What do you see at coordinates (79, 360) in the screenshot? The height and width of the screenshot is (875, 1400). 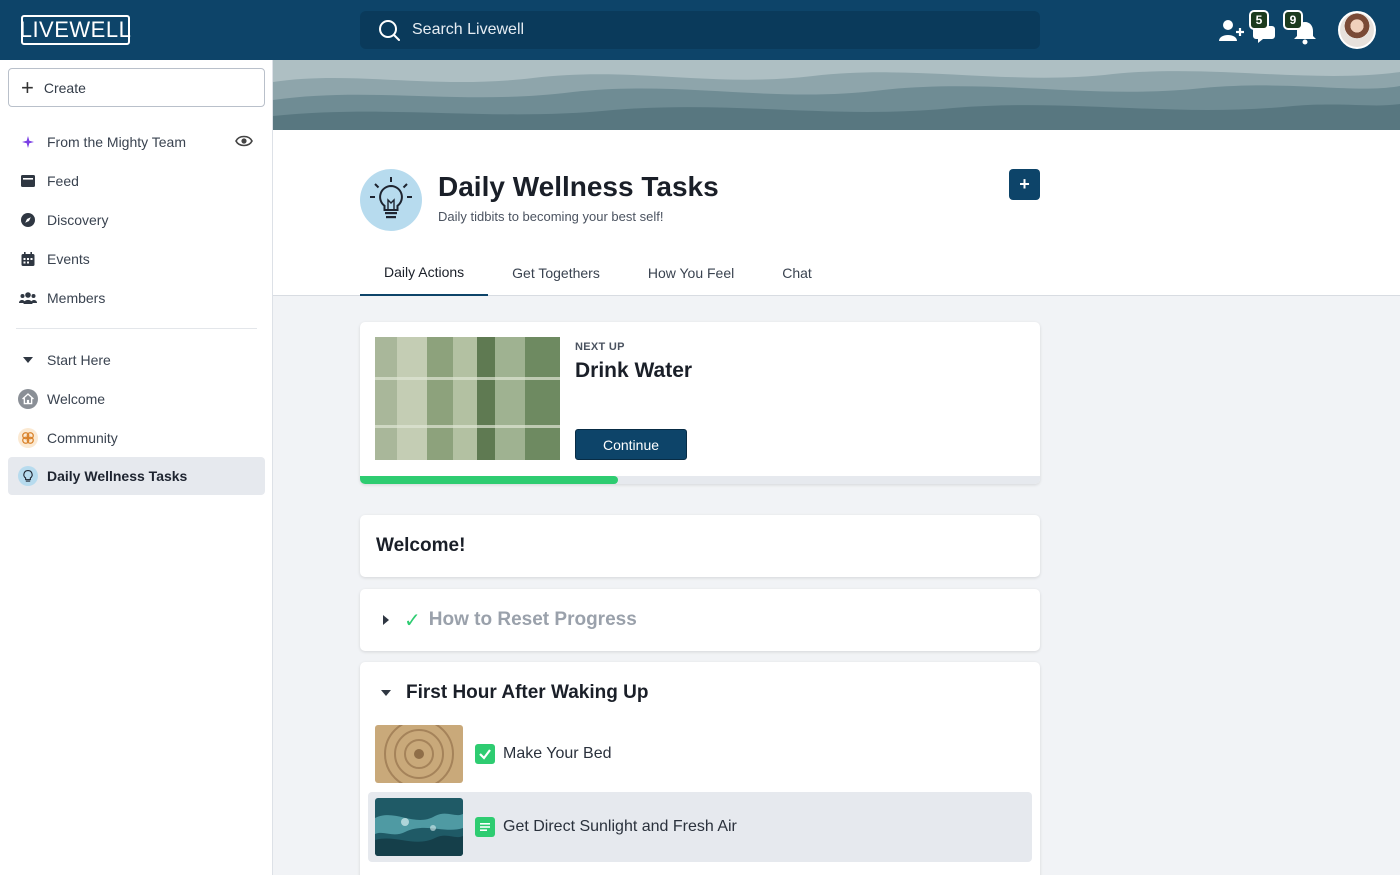 I see `sidebar-section-label: Start Here` at bounding box center [79, 360].